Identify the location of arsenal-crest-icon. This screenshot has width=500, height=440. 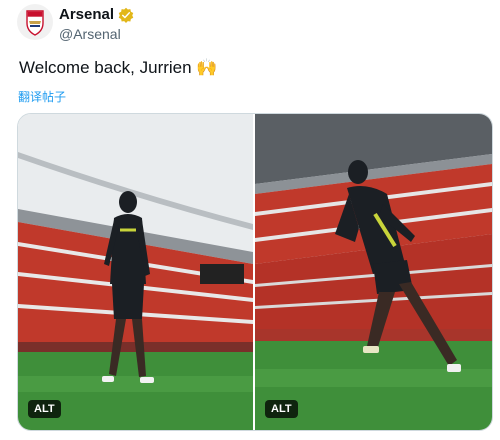
(35, 23).